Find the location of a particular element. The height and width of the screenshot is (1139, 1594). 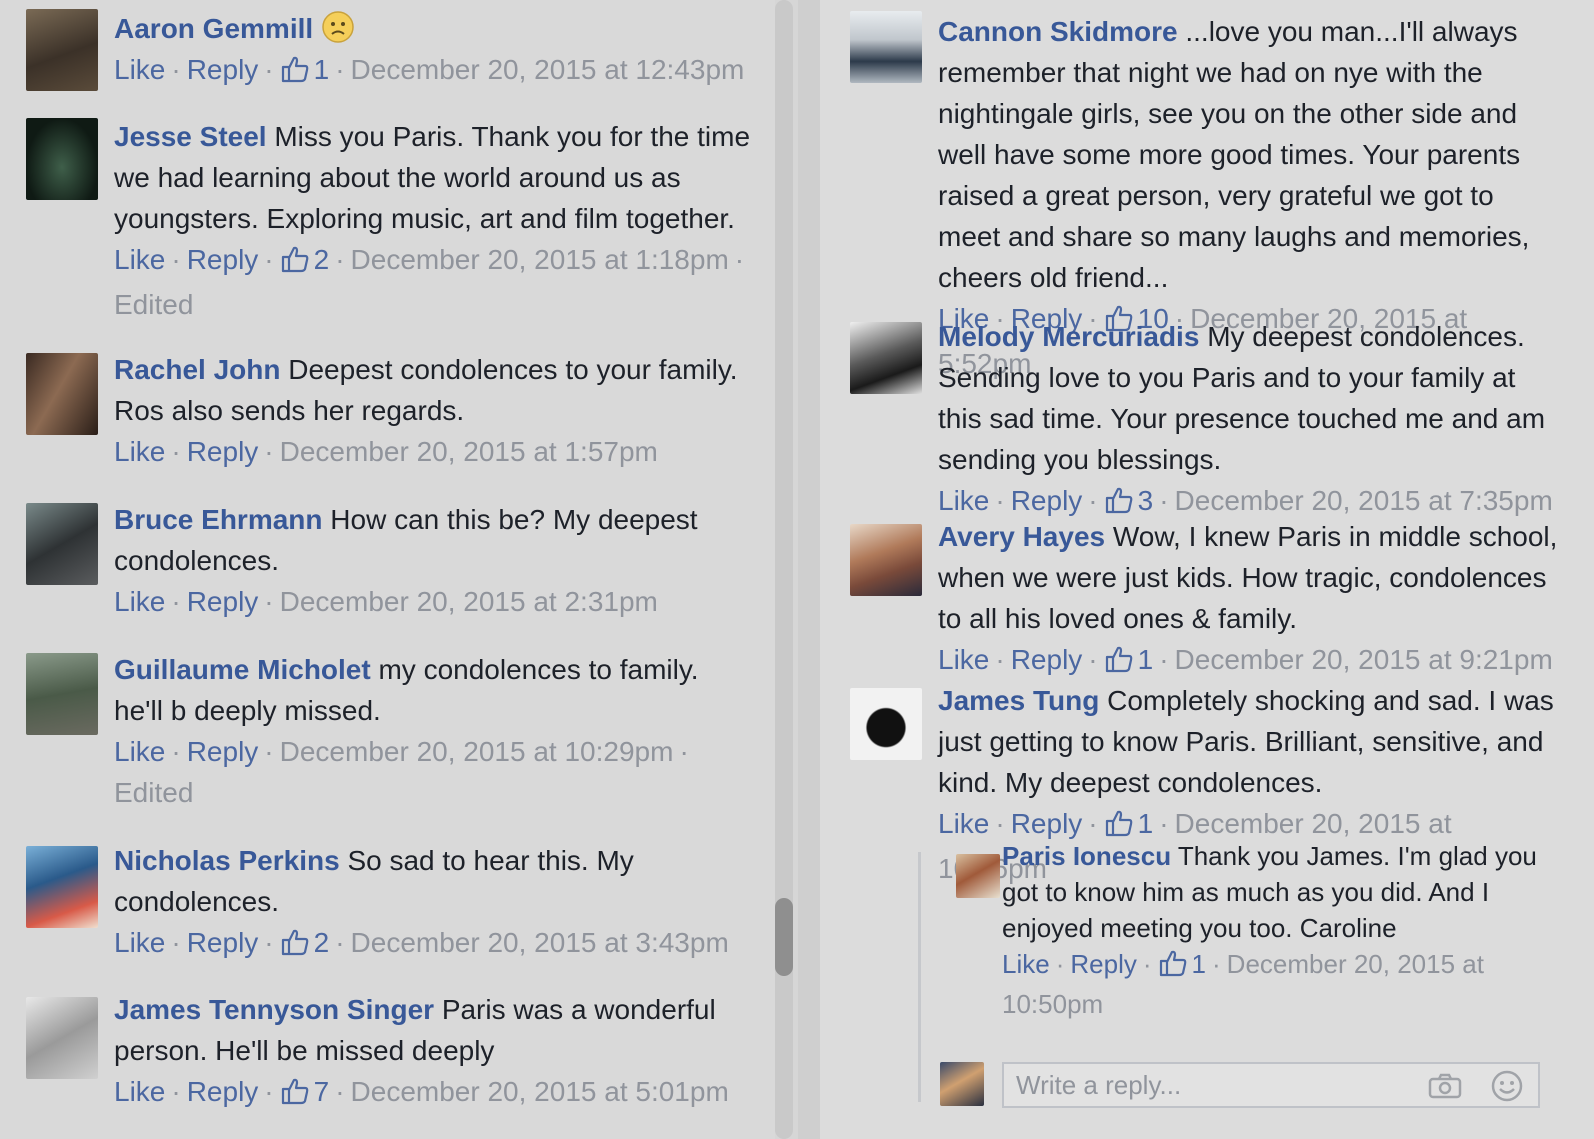

scrollbar-thumb is located at coordinates (784, 937).